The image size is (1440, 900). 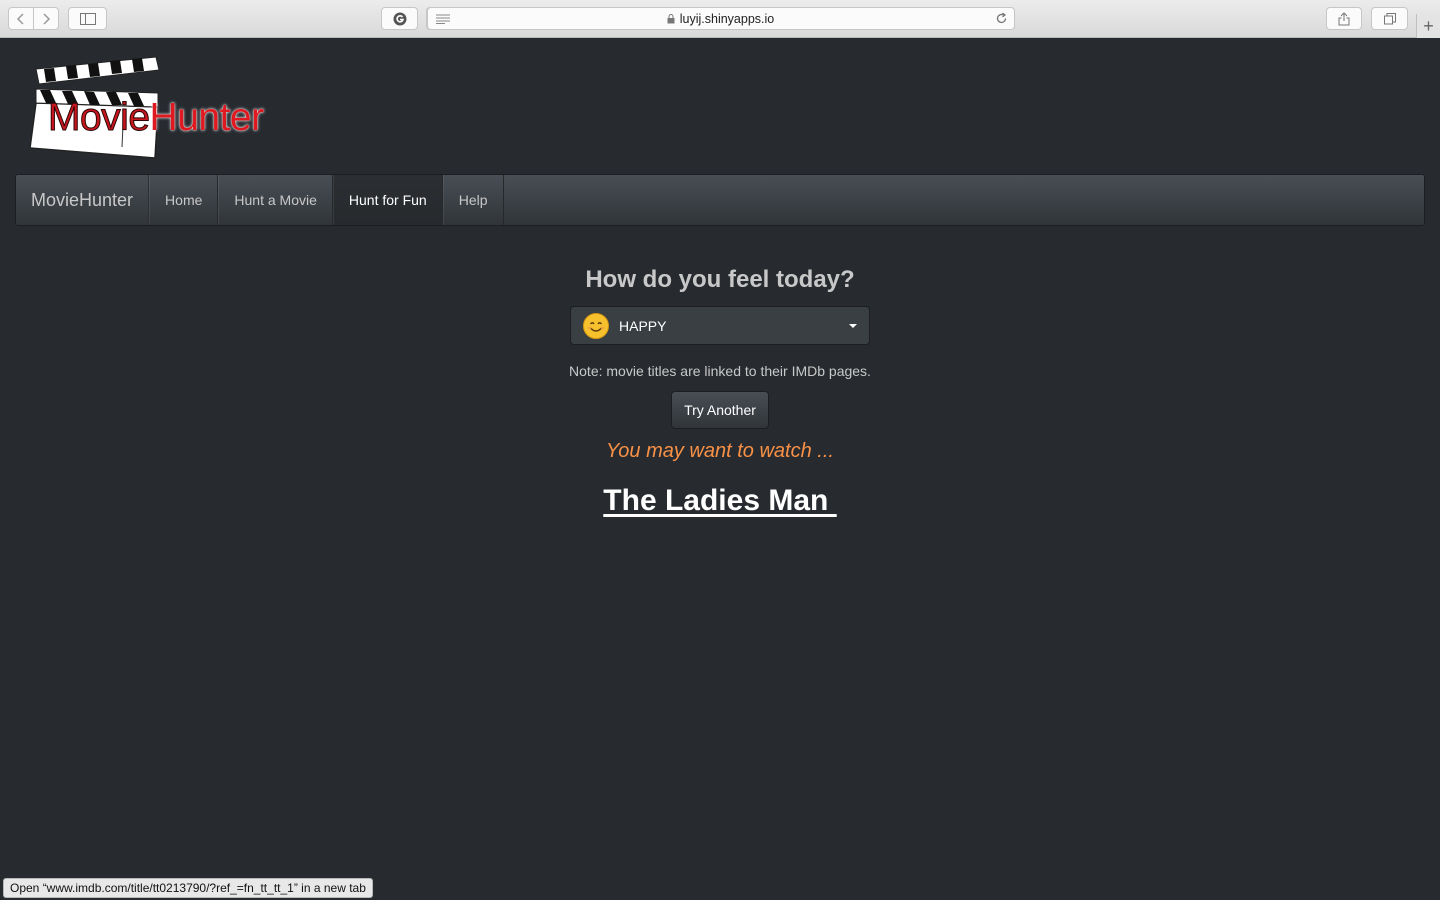 I want to click on nav-hunt-a-movie: Hunt a Movie, so click(x=275, y=200).